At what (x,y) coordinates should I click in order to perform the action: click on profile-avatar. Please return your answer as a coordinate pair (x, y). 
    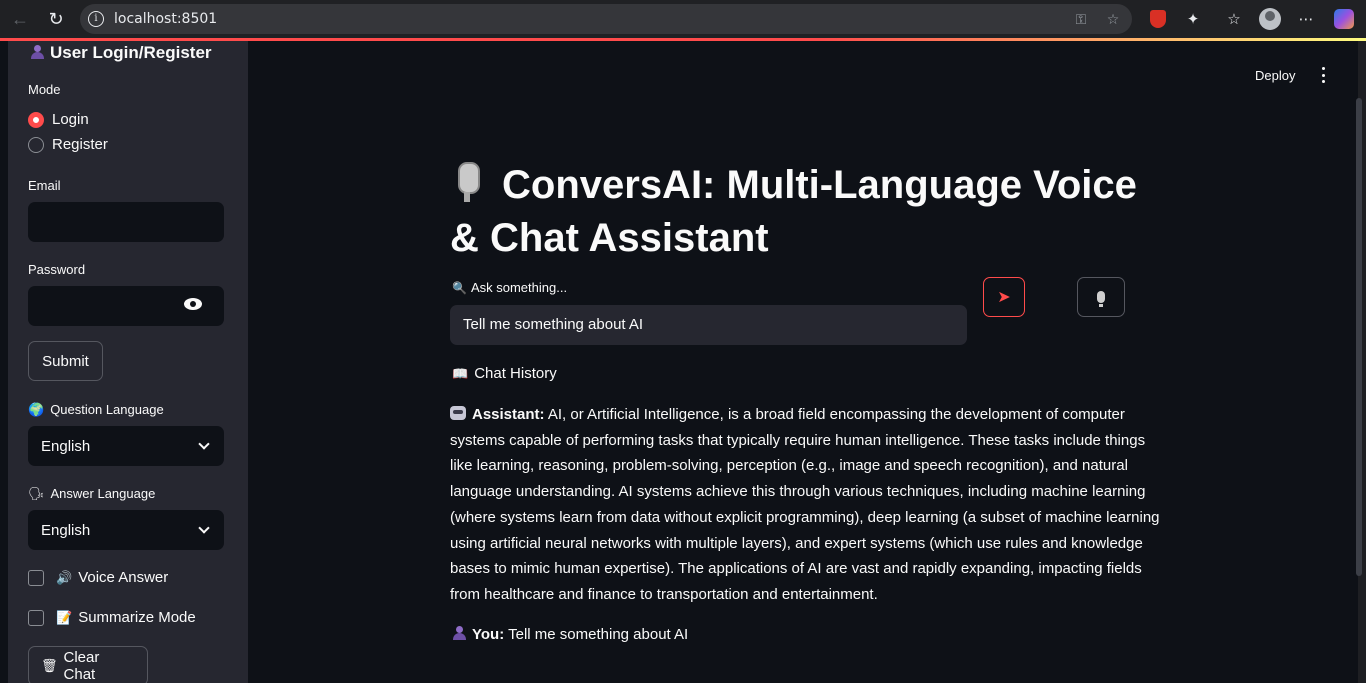
    Looking at the image, I should click on (1270, 19).